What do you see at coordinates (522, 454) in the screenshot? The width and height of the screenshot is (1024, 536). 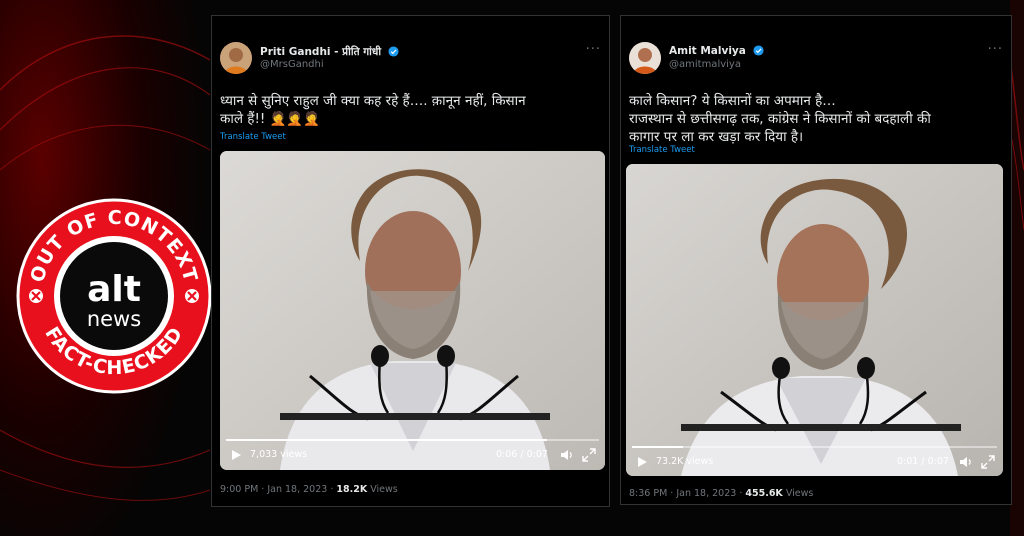 I see `video-time: 0:06 / 0:07` at bounding box center [522, 454].